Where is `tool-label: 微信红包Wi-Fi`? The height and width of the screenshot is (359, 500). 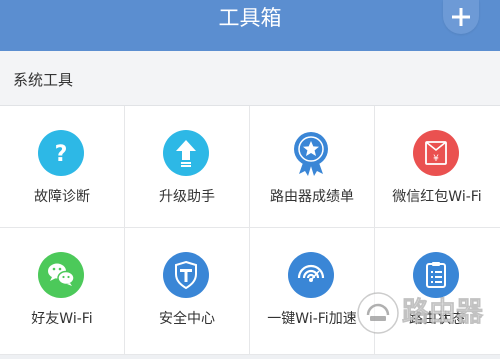
tool-label: 微信红包Wi-Fi is located at coordinates (437, 197).